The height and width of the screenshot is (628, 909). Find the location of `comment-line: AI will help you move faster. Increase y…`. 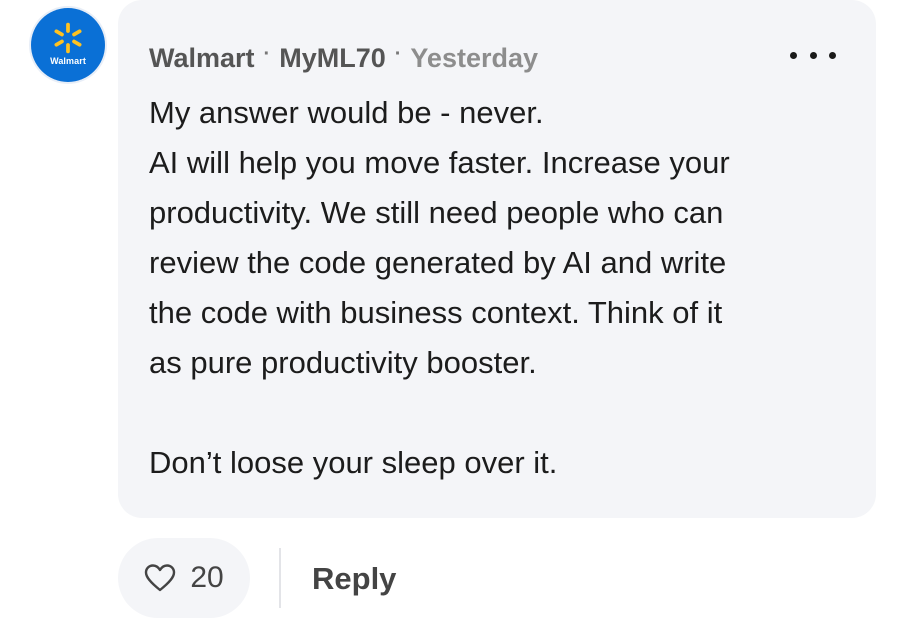

comment-line: AI will help you move faster. Increase y… is located at coordinates (439, 162).